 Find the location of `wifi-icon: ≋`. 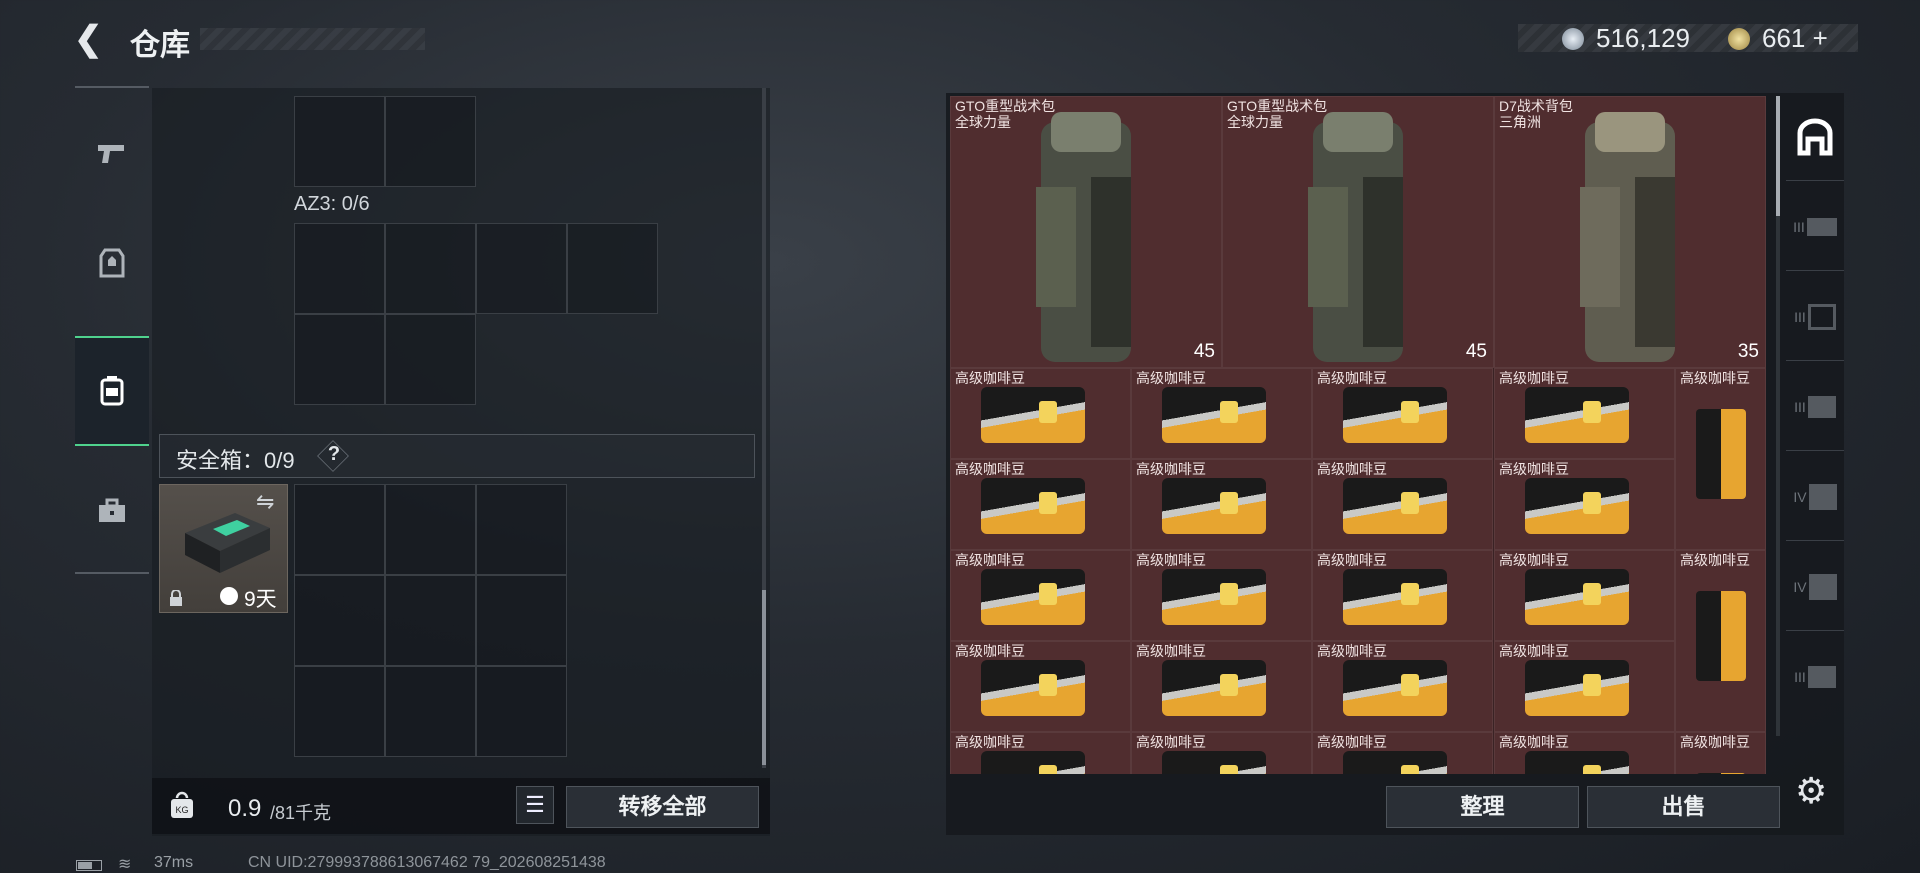

wifi-icon: ≋ is located at coordinates (125, 864).